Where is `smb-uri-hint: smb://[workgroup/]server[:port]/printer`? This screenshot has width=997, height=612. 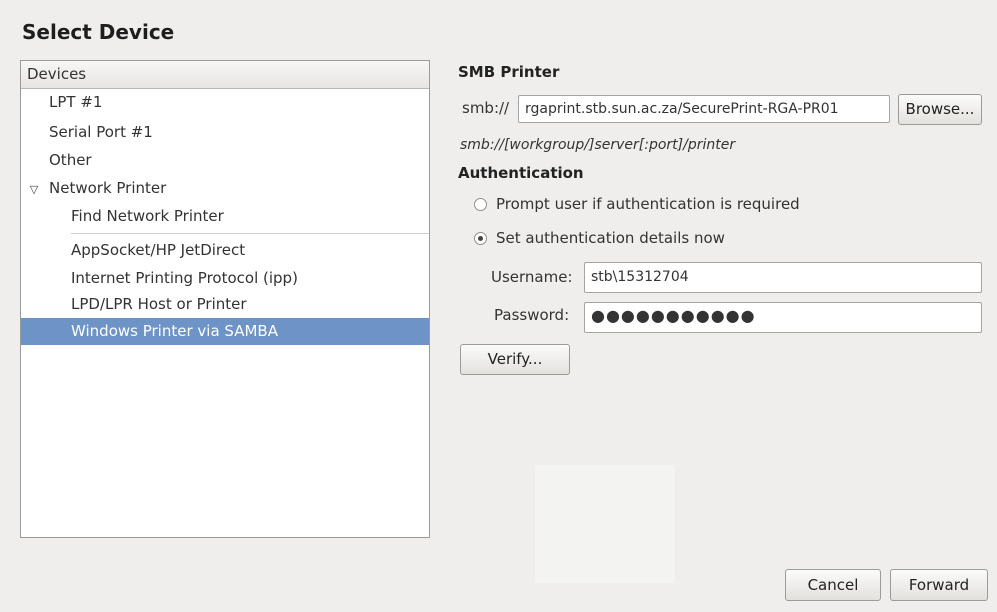 smb-uri-hint: smb://[workgroup/]server[:port]/printer is located at coordinates (598, 145).